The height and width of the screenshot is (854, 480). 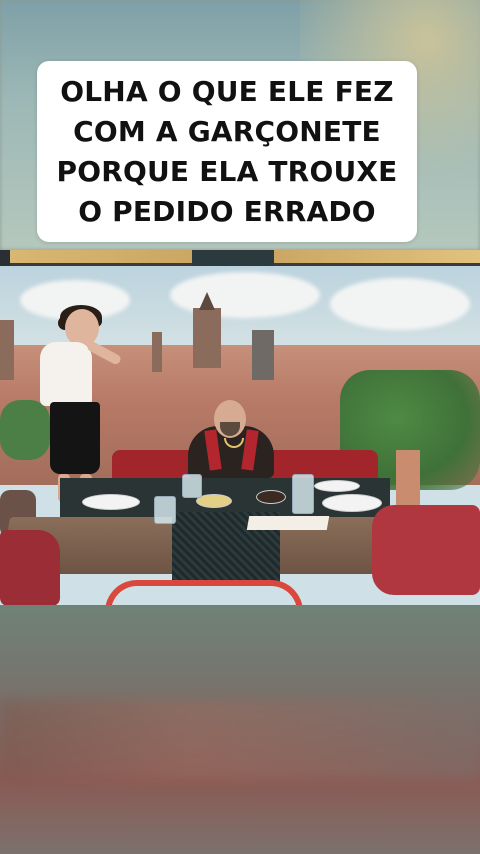 What do you see at coordinates (227, 91) in the screenshot?
I see `caption-line-1: OLHA O QUE ELE FEZ` at bounding box center [227, 91].